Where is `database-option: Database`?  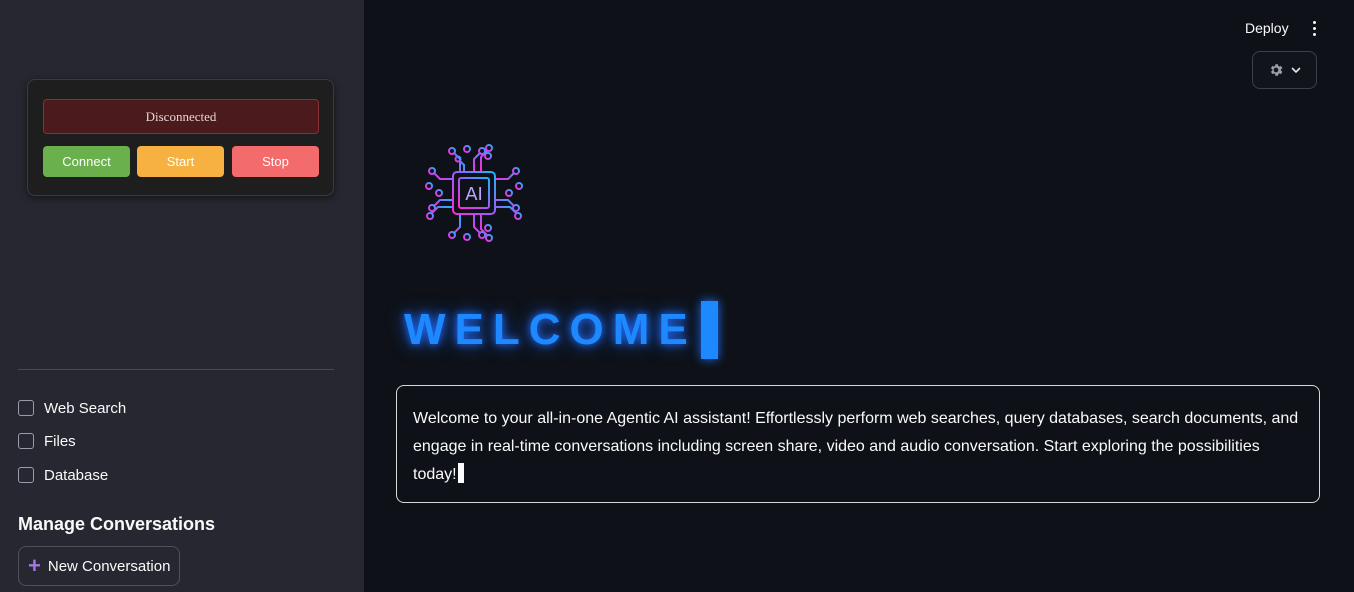
database-option: Database is located at coordinates (63, 475).